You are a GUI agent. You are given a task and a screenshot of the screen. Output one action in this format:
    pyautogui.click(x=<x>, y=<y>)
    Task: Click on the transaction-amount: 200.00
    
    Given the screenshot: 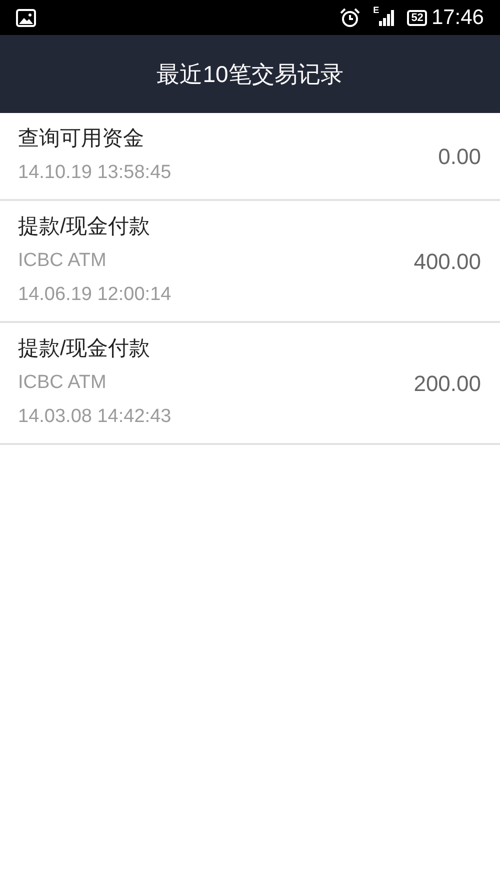 What is the action you would take?
    pyautogui.click(x=447, y=384)
    